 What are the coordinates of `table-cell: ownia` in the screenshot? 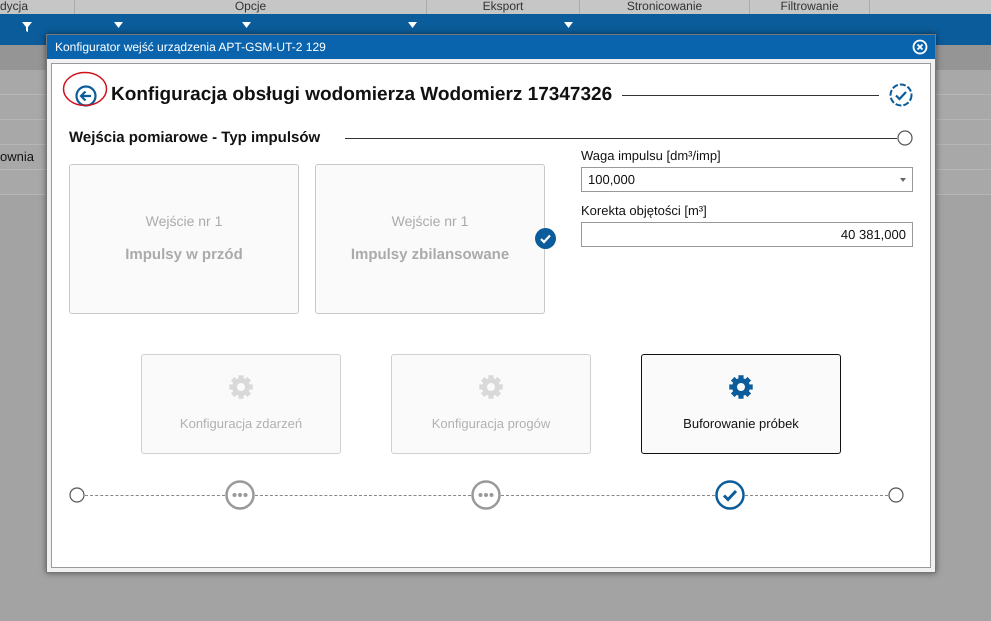 It's located at (17, 156).